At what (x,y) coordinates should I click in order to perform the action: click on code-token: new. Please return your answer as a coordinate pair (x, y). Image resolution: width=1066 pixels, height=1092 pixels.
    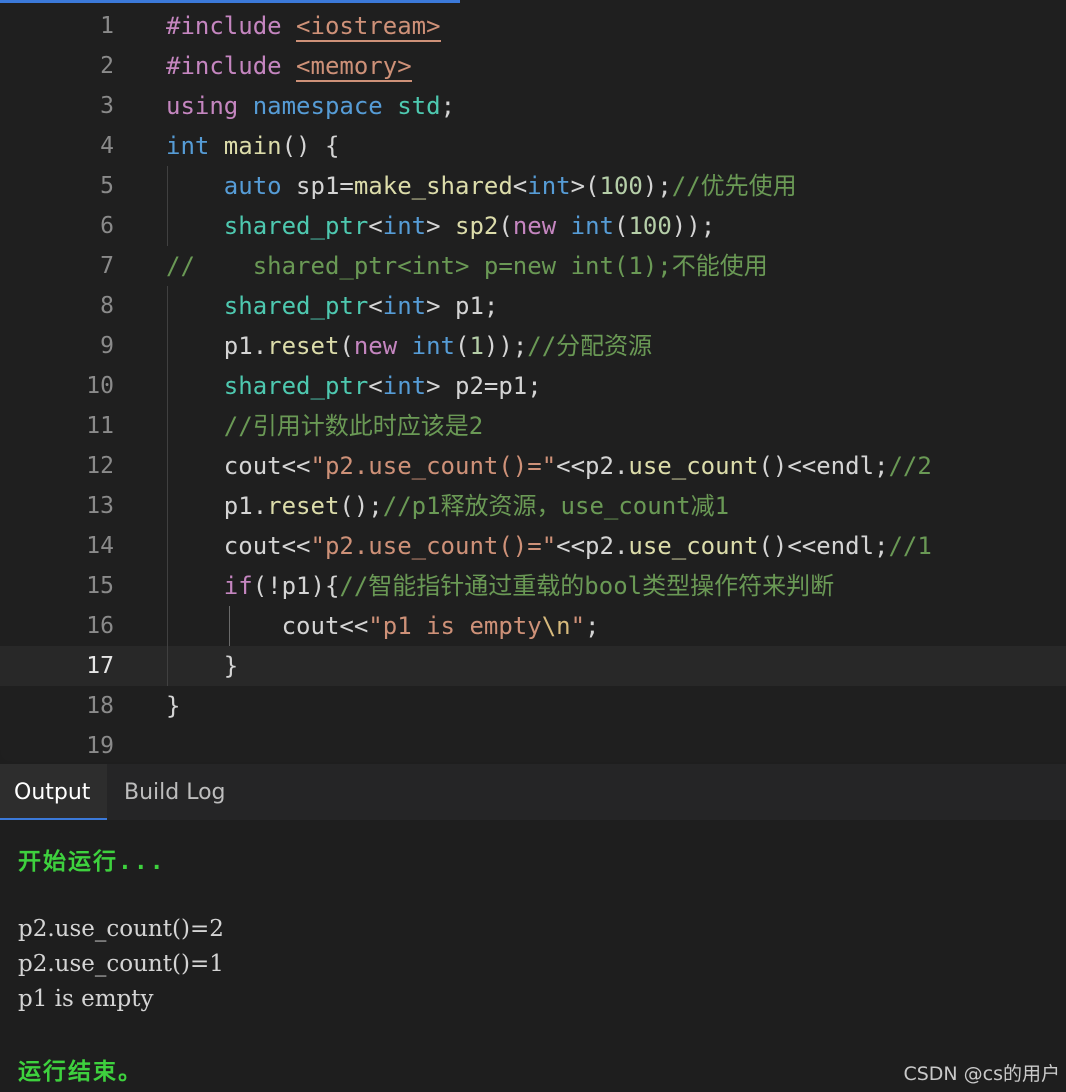
    Looking at the image, I should click on (541, 226).